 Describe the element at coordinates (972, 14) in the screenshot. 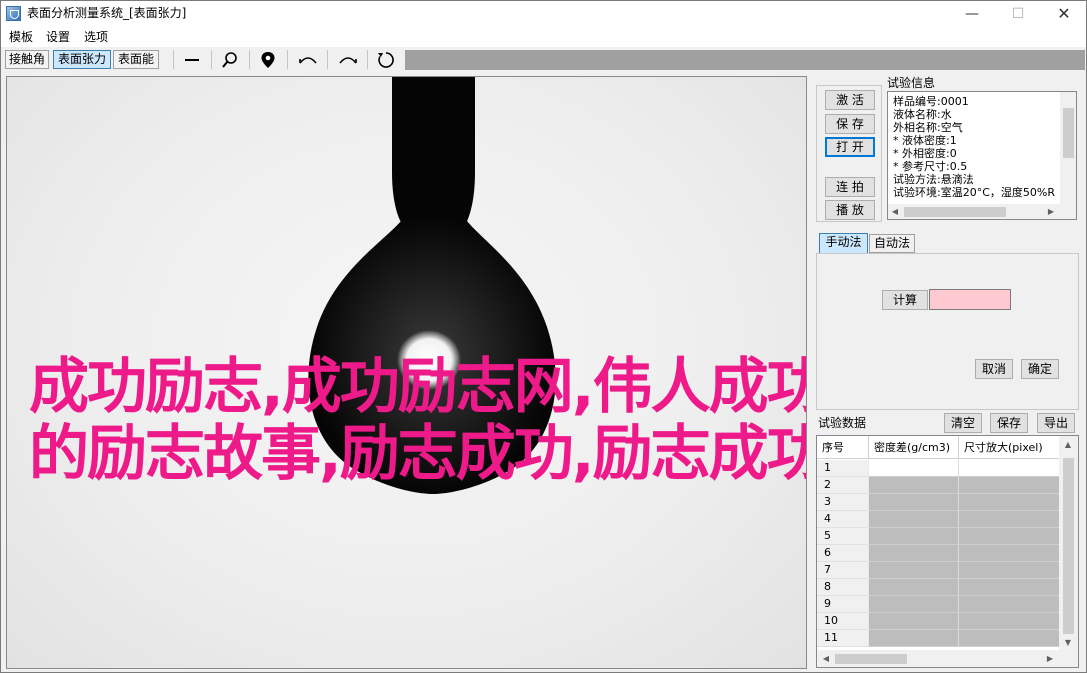

I see `minimize-button: —` at that location.